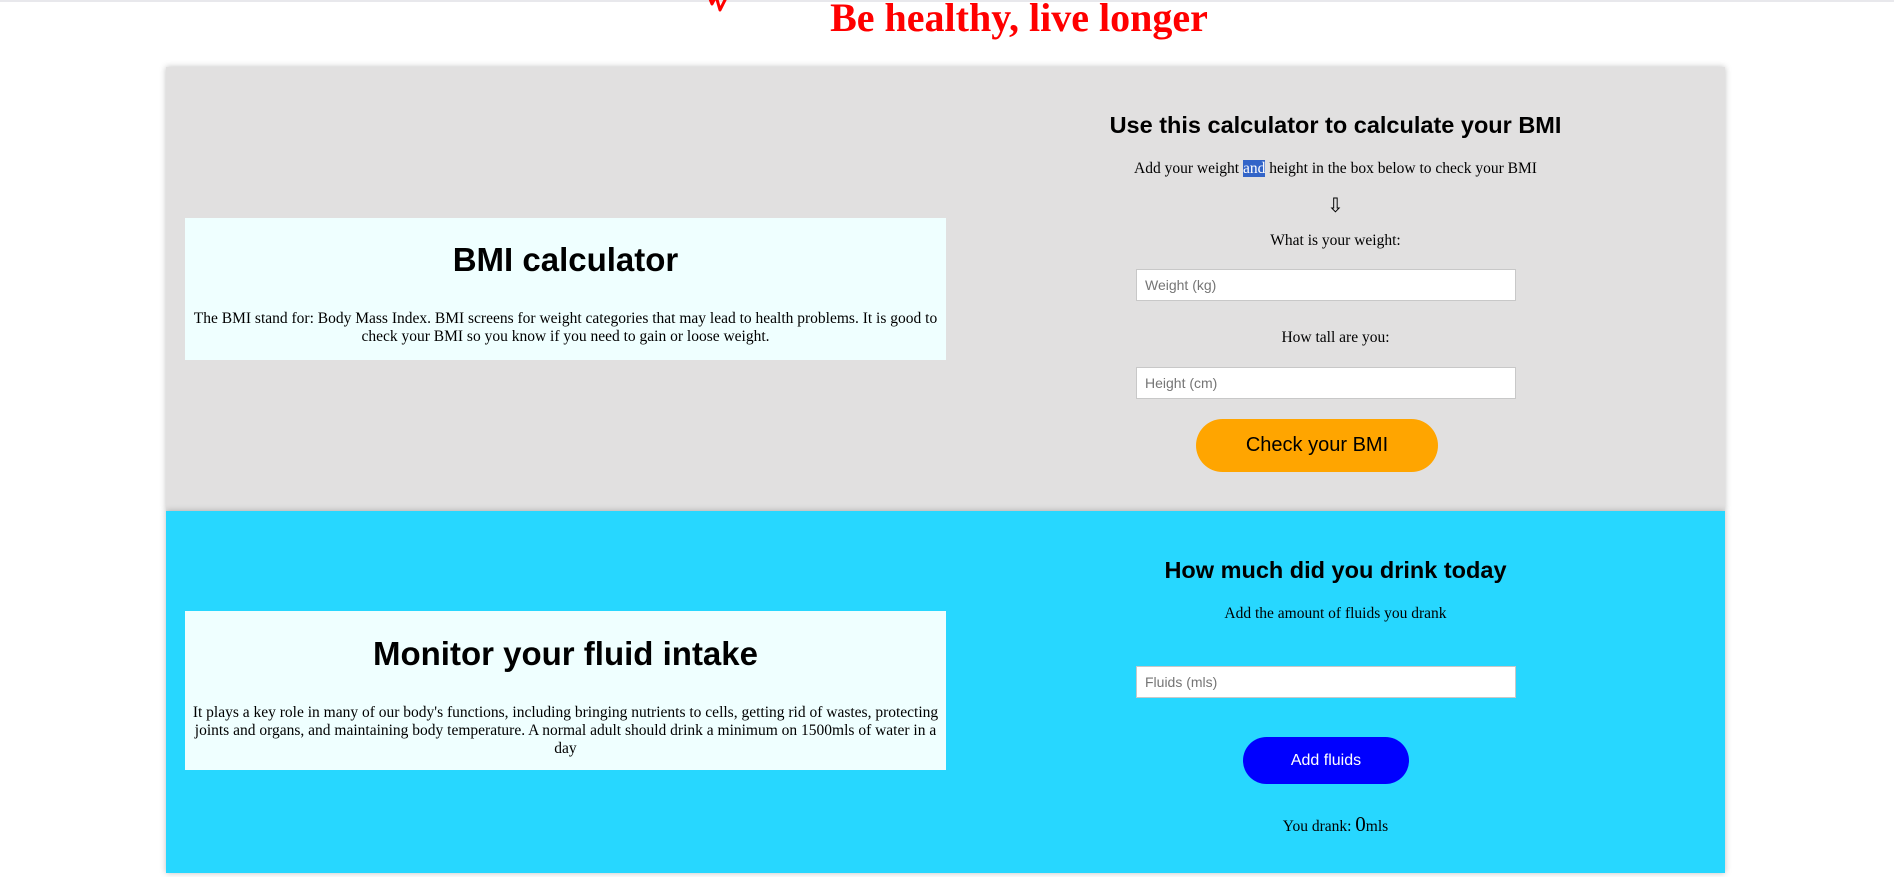 The image size is (1894, 877). I want to click on fluid-total: You drank: 0mls, so click(1335, 825).